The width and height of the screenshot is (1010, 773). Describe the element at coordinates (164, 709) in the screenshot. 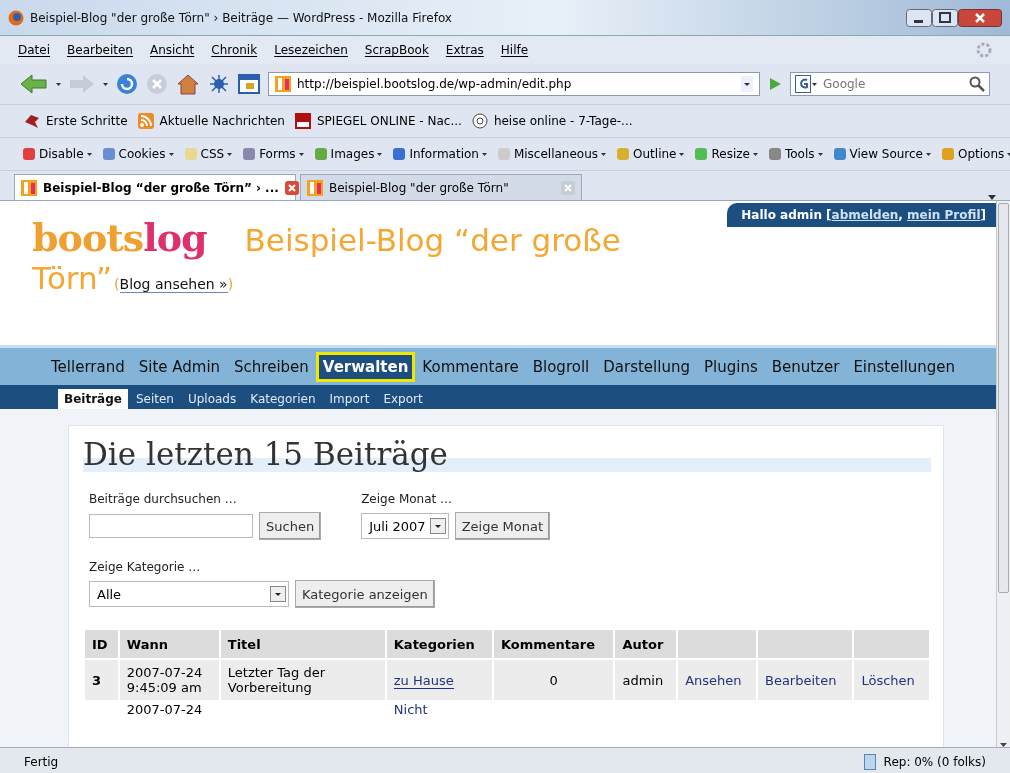

I see `table-cell-text: 2007-07-24` at that location.